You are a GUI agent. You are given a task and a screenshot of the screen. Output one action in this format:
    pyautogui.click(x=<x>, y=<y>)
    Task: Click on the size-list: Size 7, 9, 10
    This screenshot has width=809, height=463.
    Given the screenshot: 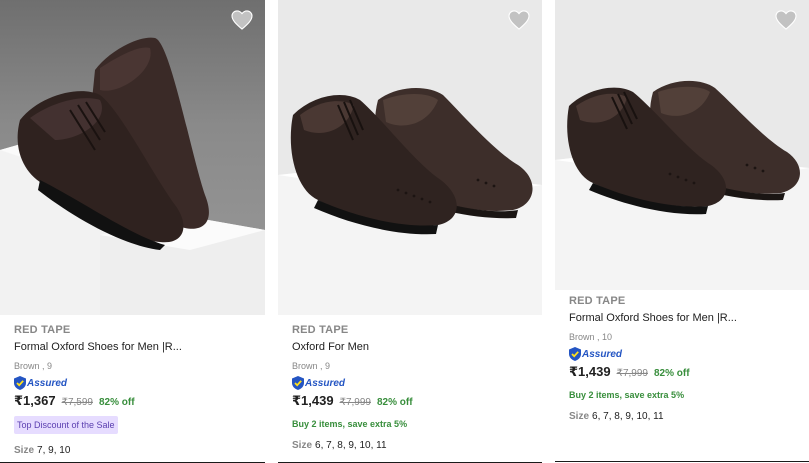 What is the action you would take?
    pyautogui.click(x=135, y=451)
    